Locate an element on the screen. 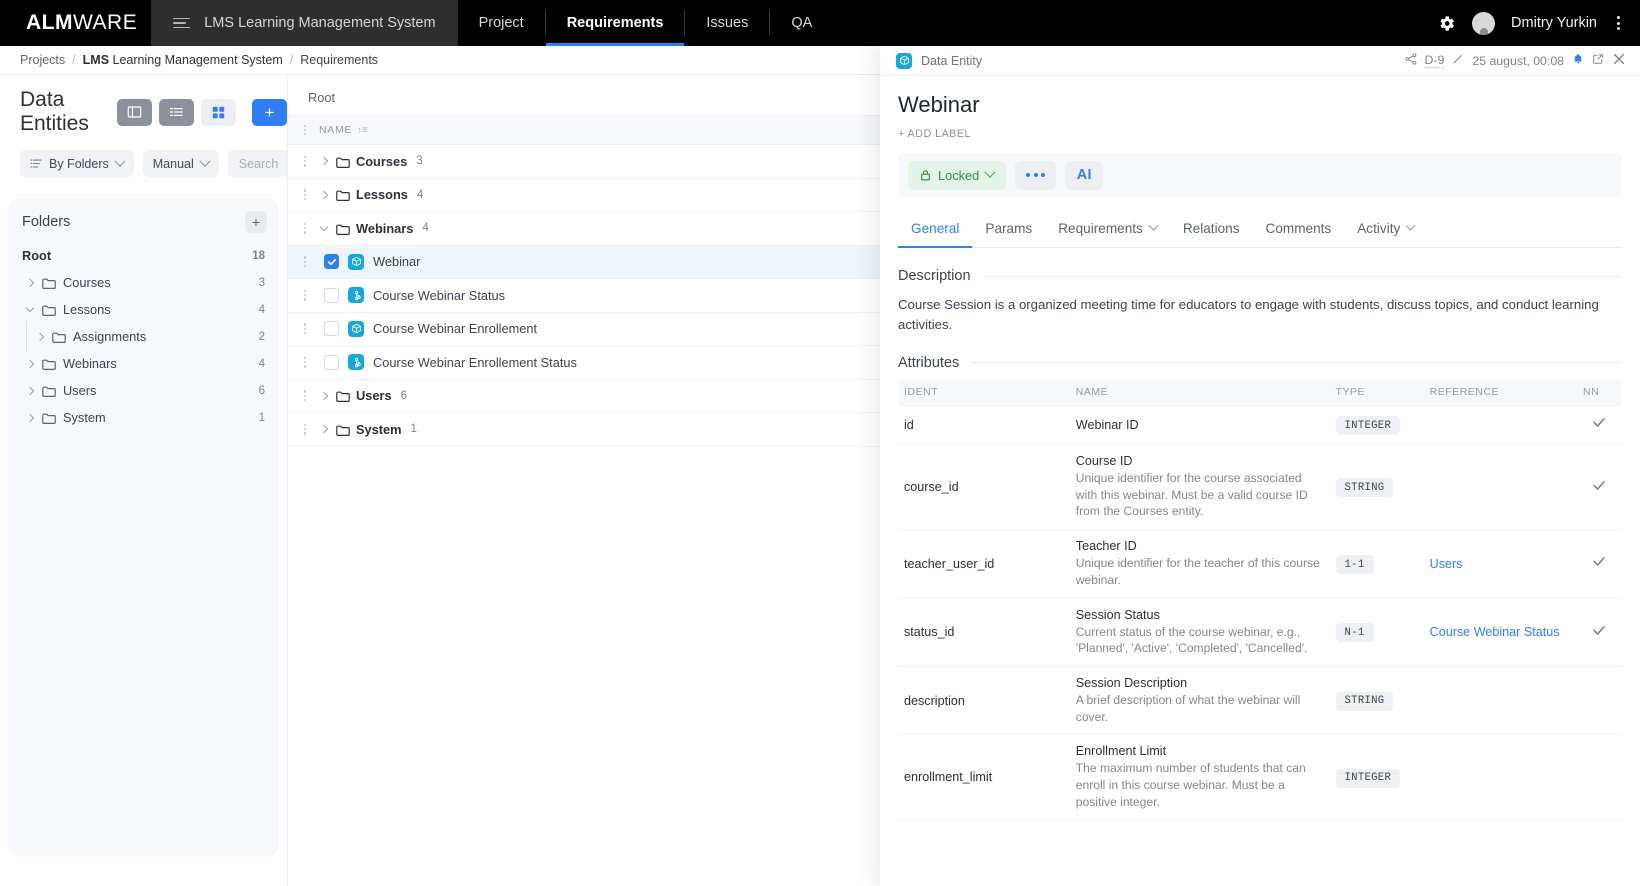 Image resolution: width=1640 pixels, height=886 pixels. tab-activity: Activity is located at coordinates (1385, 229).